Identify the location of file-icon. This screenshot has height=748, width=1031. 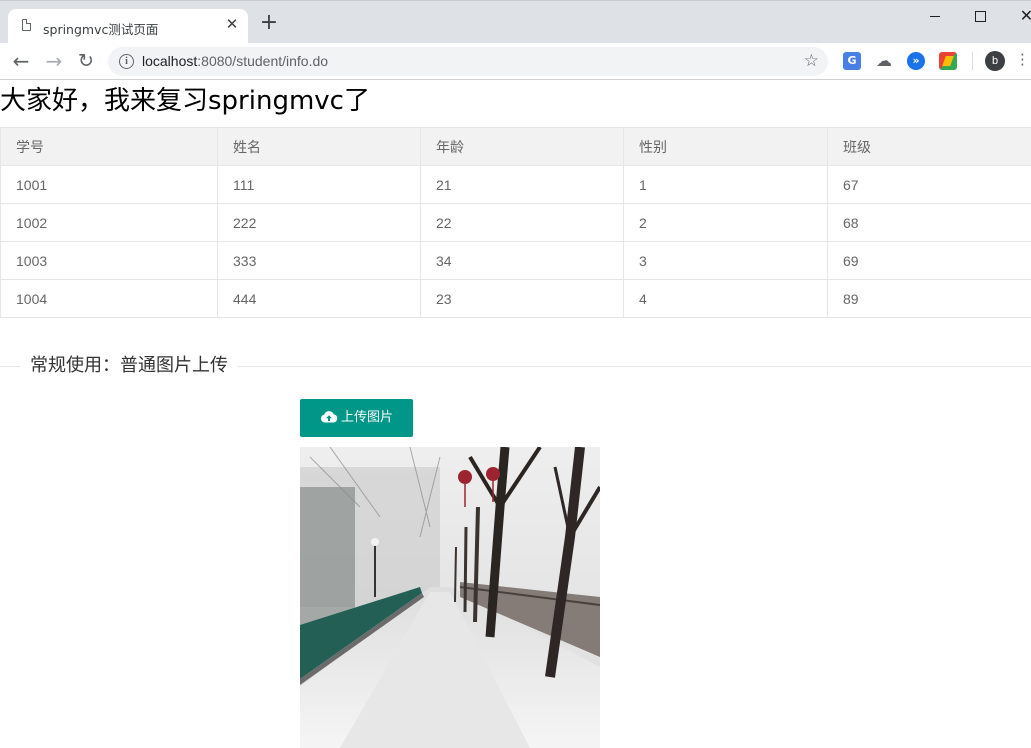
(27, 24).